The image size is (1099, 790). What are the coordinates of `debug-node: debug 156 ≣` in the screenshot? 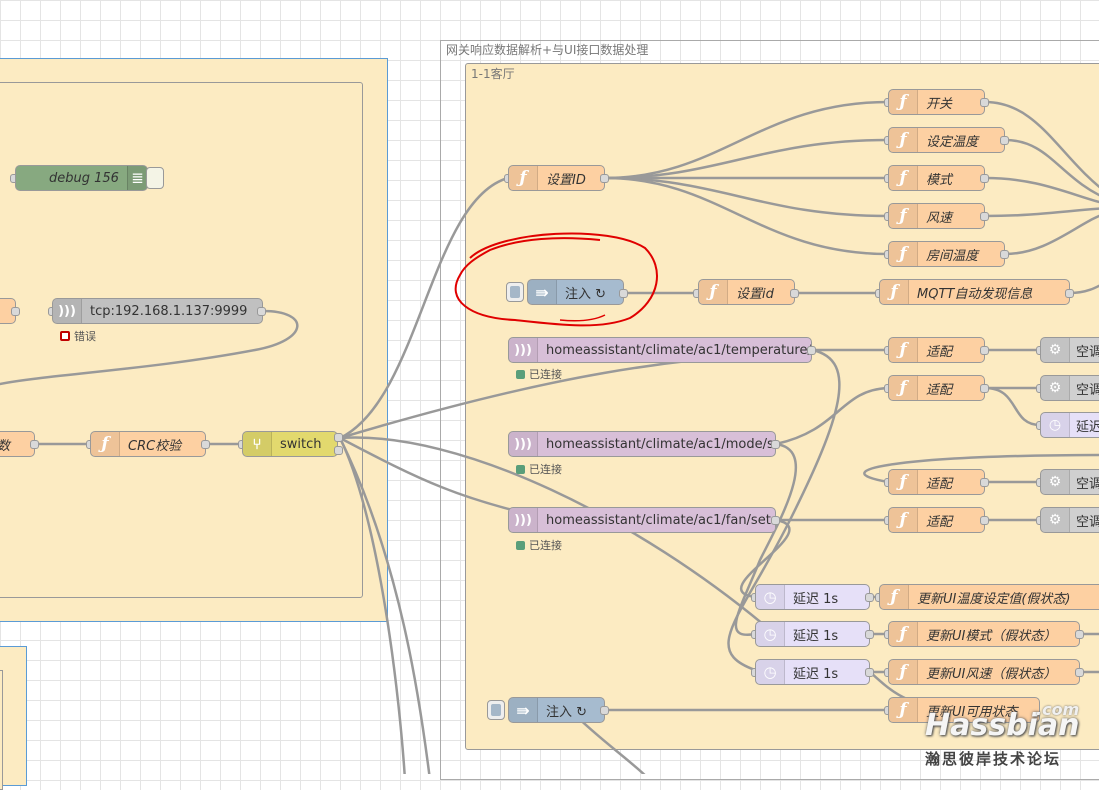 It's located at (81, 178).